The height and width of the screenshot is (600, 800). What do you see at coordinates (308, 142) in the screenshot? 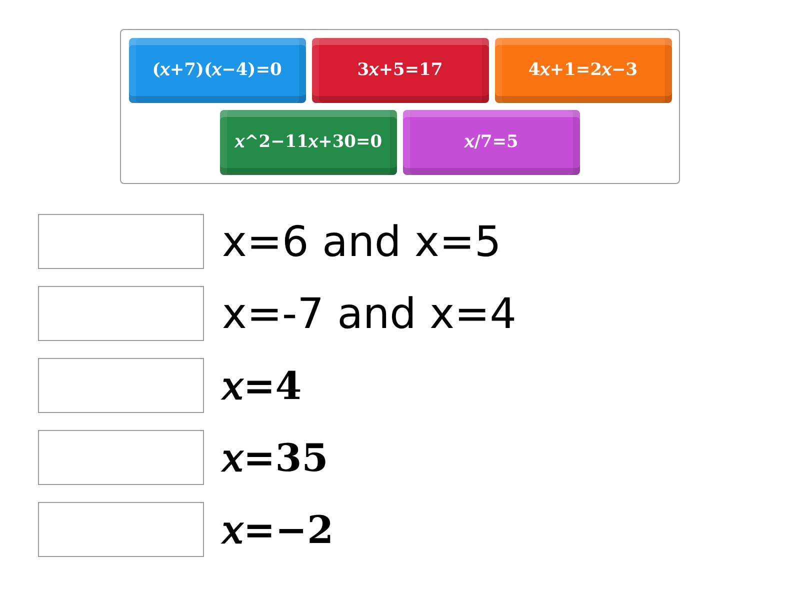
I see `equation-tile: 𝑥^2−11𝑥+30=0` at bounding box center [308, 142].